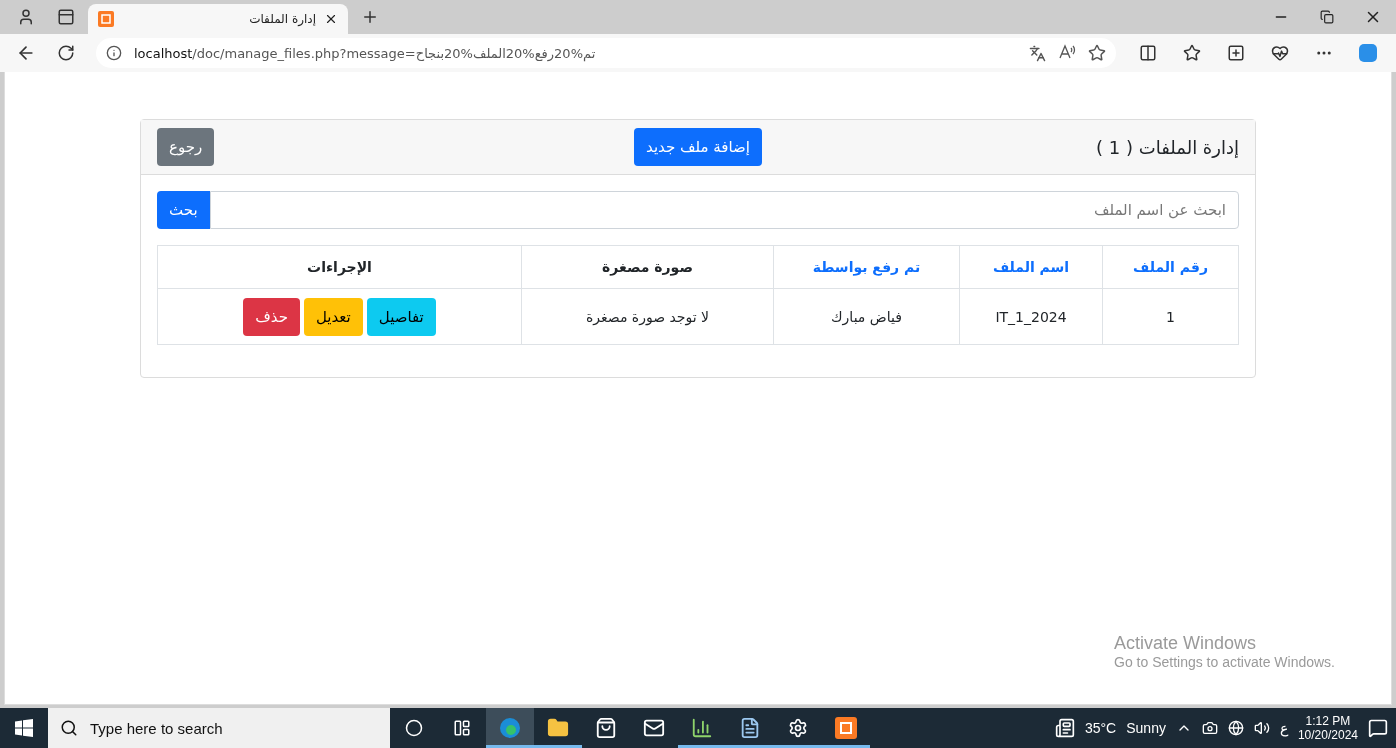  What do you see at coordinates (218, 19) in the screenshot?
I see `browser-tab: إدارة الملفات` at bounding box center [218, 19].